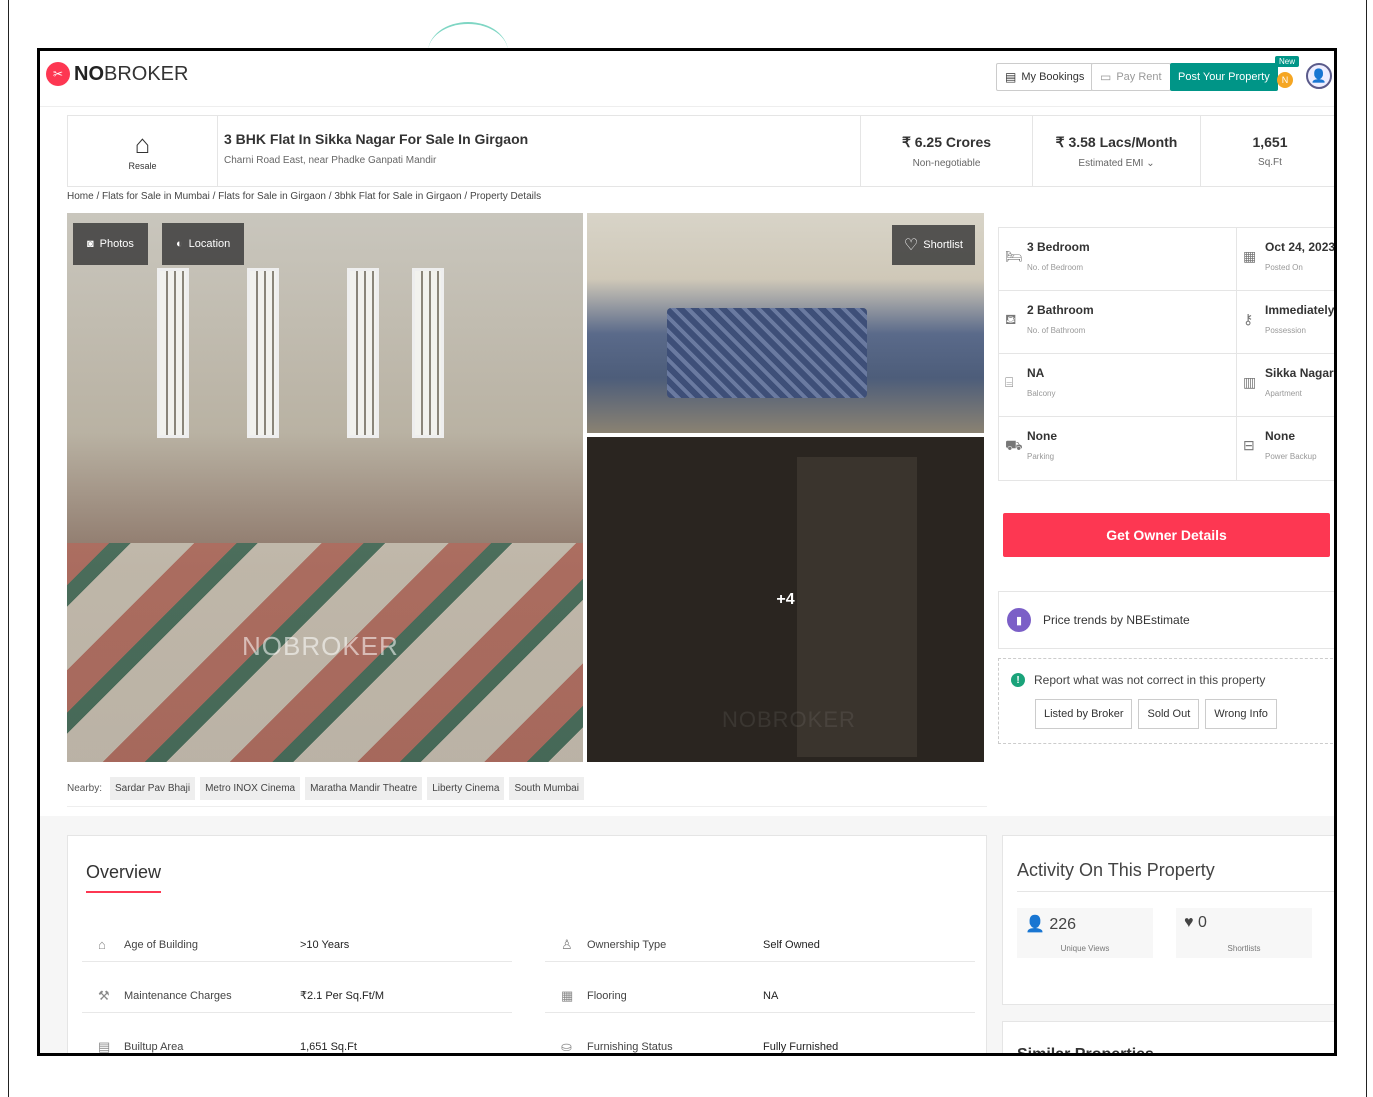 The height and width of the screenshot is (1097, 1373). I want to click on flooring-icon: ▦, so click(567, 995).